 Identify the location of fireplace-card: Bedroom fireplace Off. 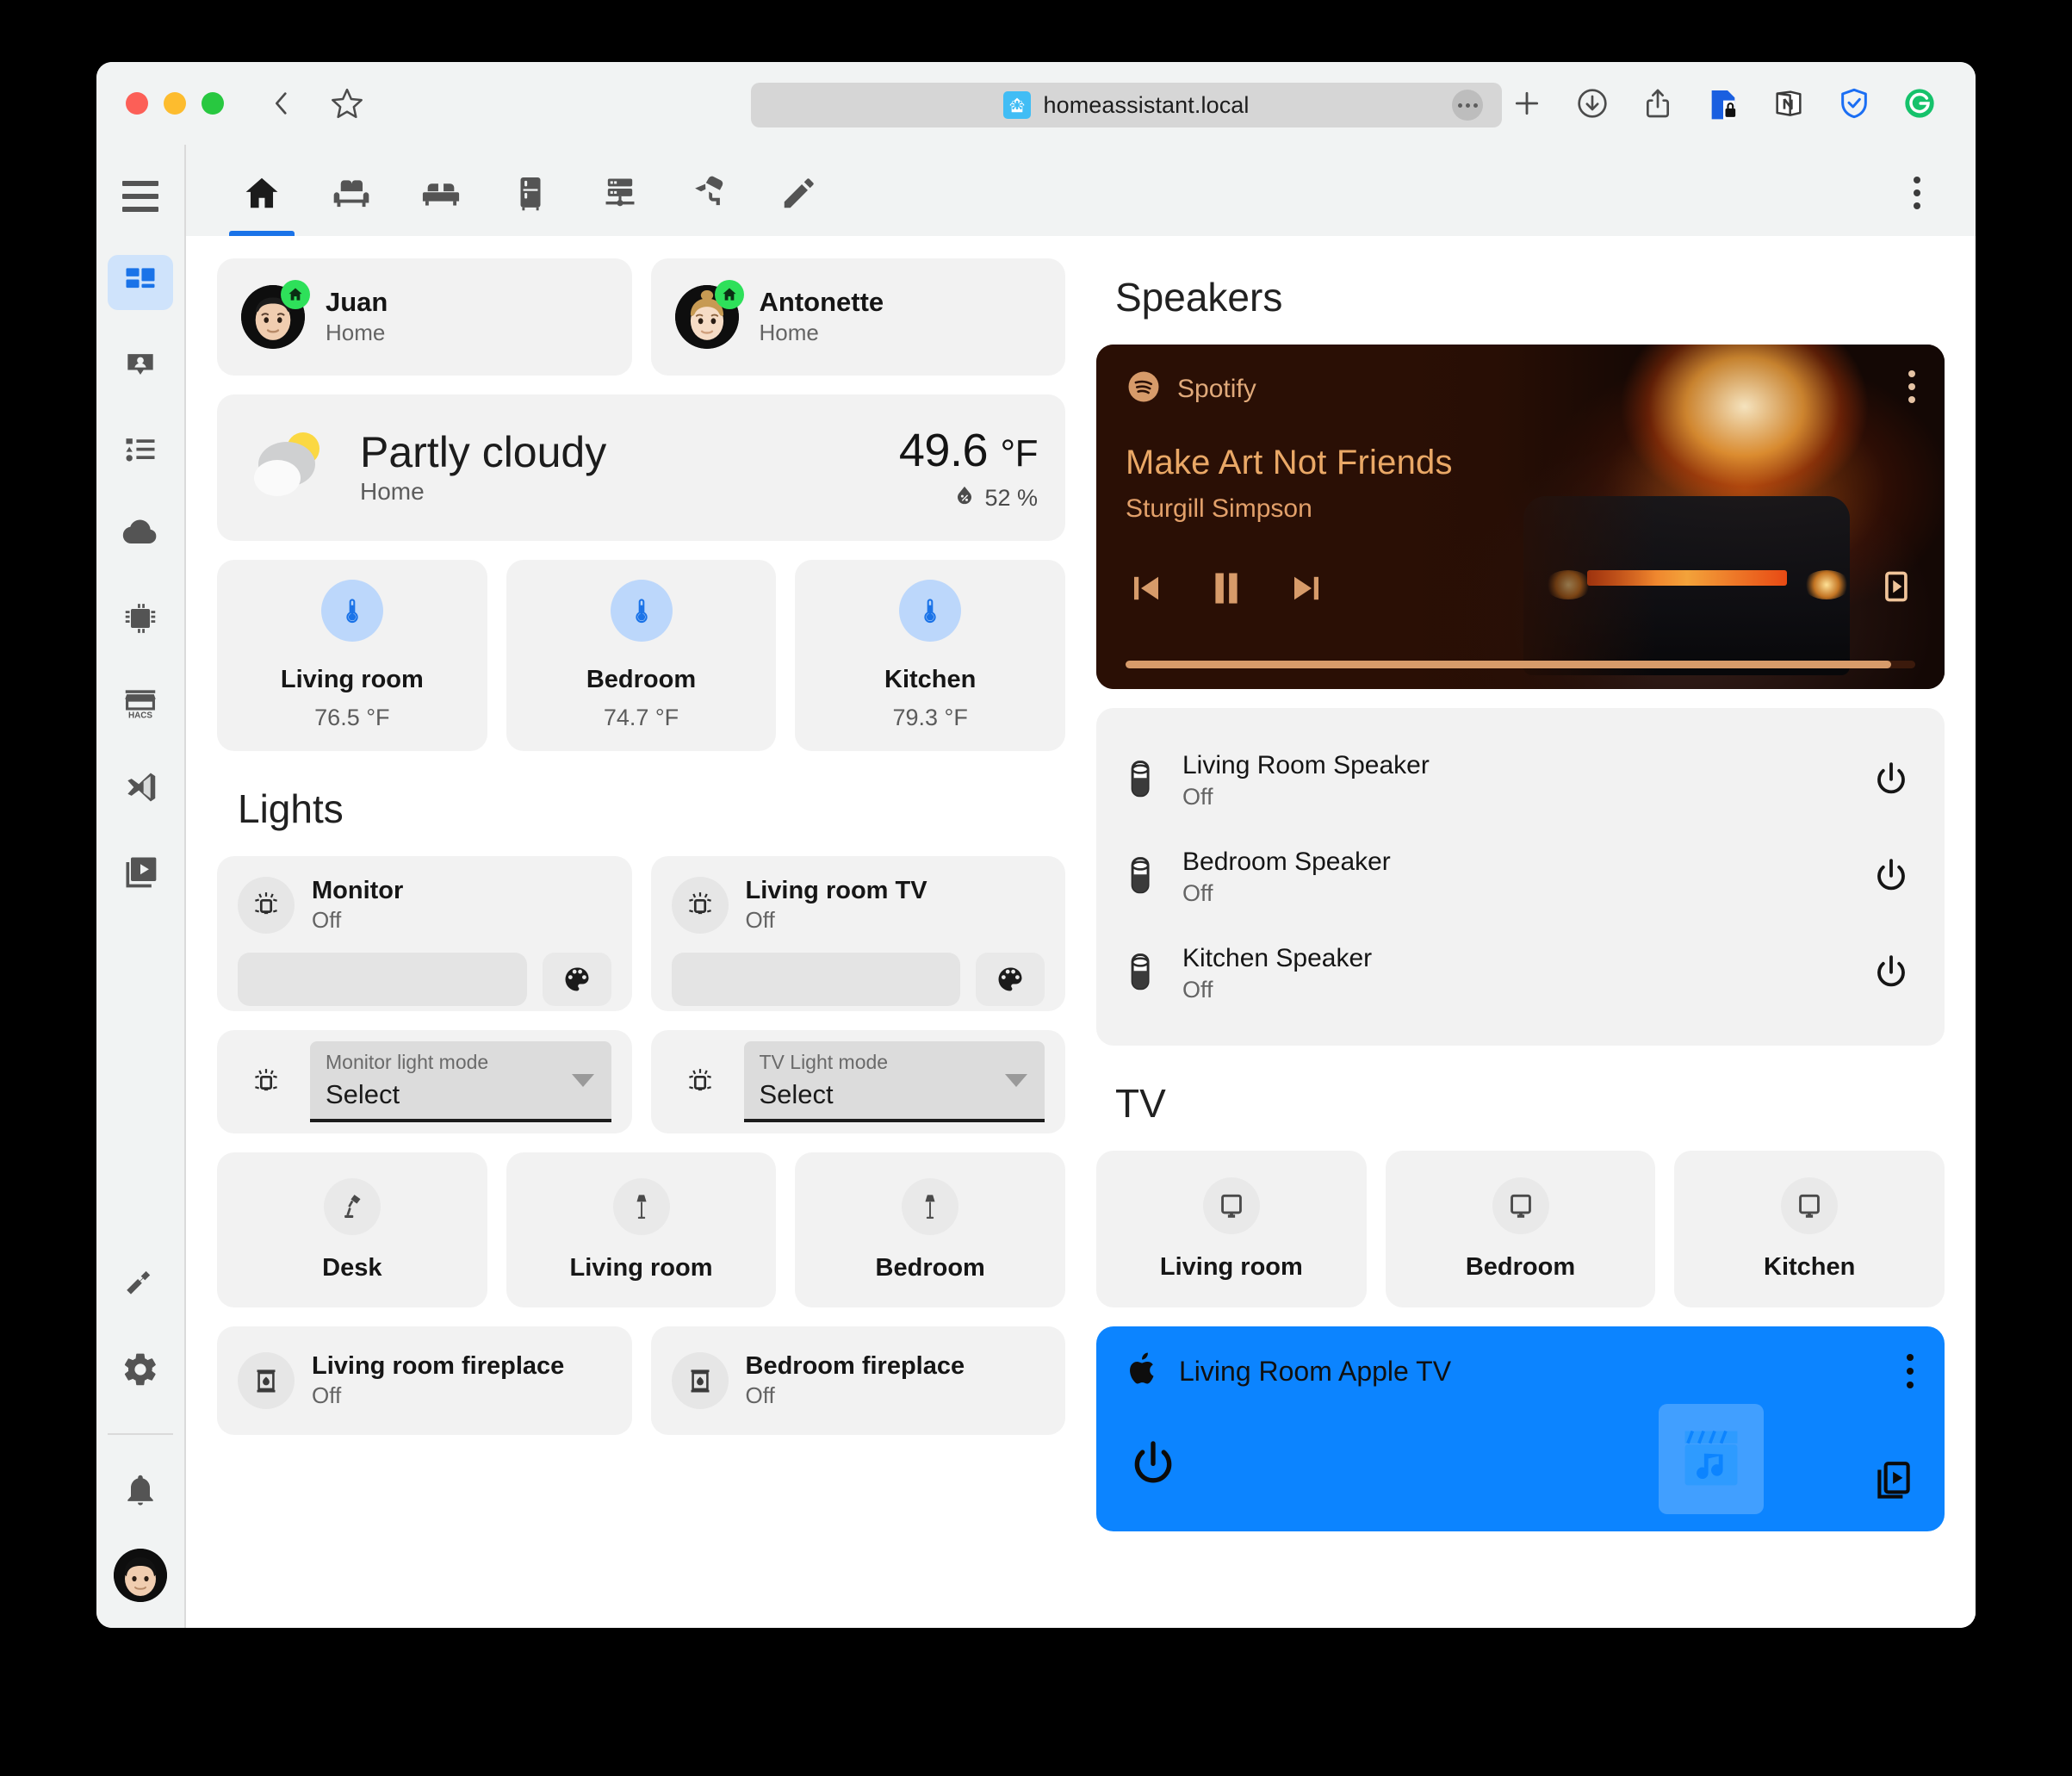
(857, 1380).